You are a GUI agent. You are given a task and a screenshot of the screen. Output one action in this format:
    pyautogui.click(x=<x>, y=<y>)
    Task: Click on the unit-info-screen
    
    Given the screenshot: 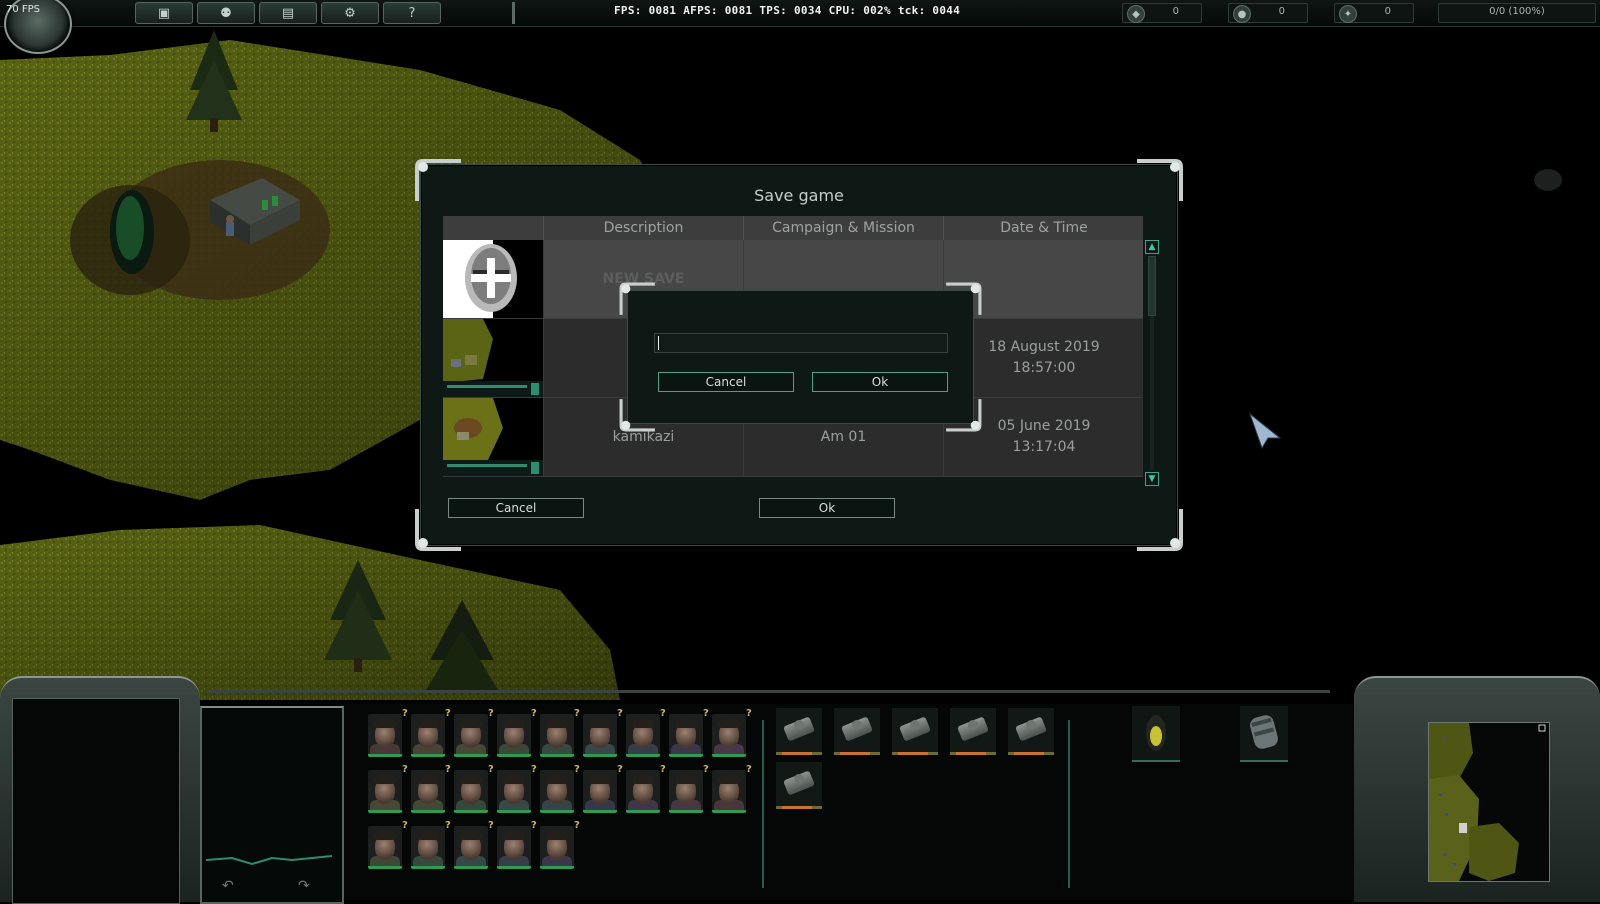 What is the action you would take?
    pyautogui.click(x=96, y=801)
    